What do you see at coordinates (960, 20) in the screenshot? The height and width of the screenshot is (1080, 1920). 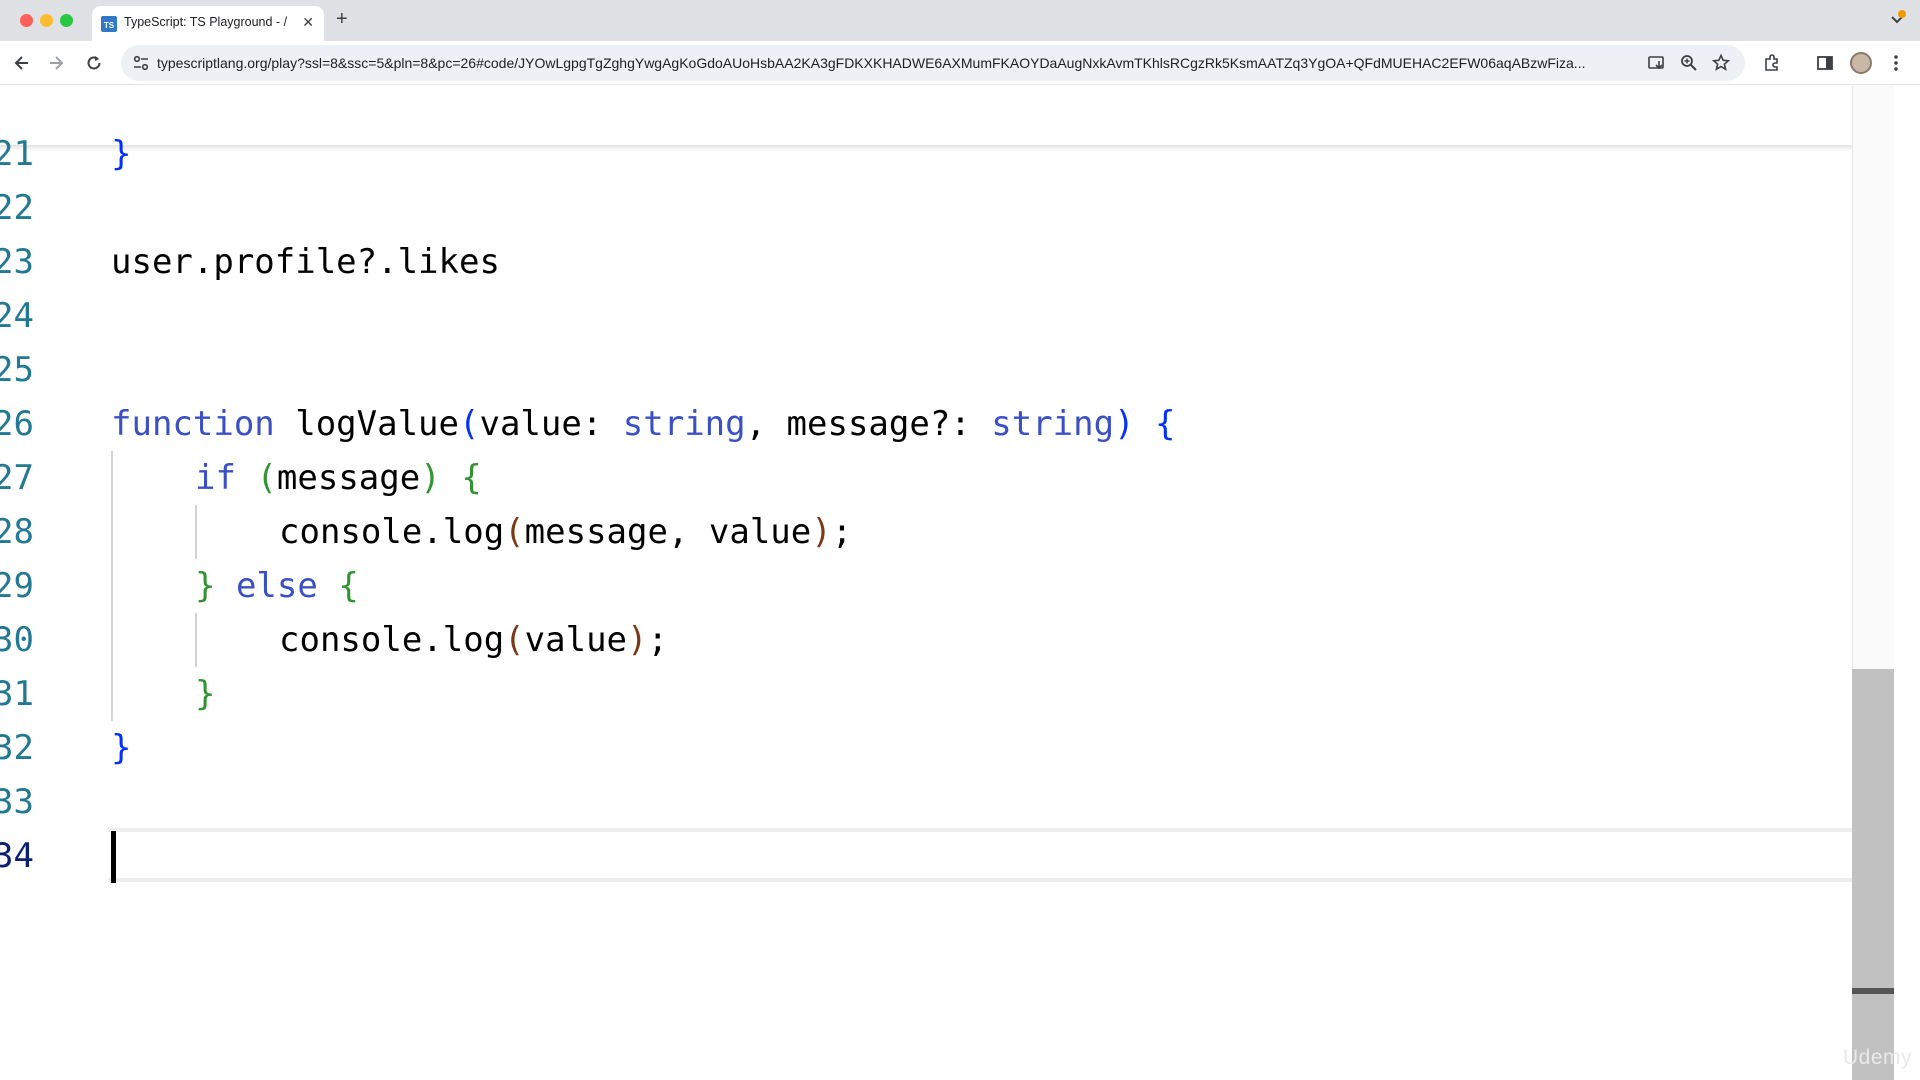 I see `browser-tab-strip: TS TypeScript: TS Playground - / ✕ +` at bounding box center [960, 20].